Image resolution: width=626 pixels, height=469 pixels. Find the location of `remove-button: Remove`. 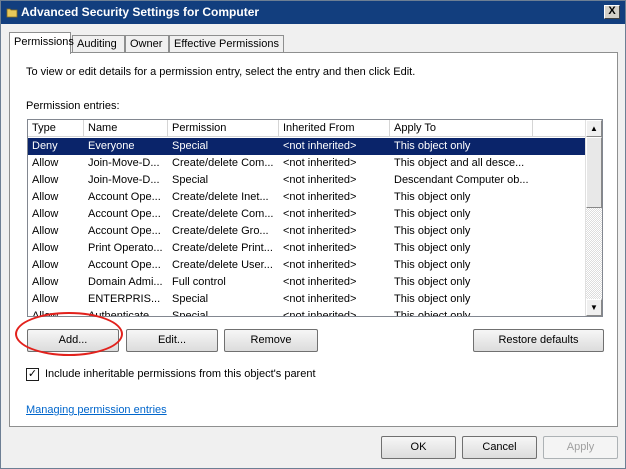

remove-button: Remove is located at coordinates (271, 340).